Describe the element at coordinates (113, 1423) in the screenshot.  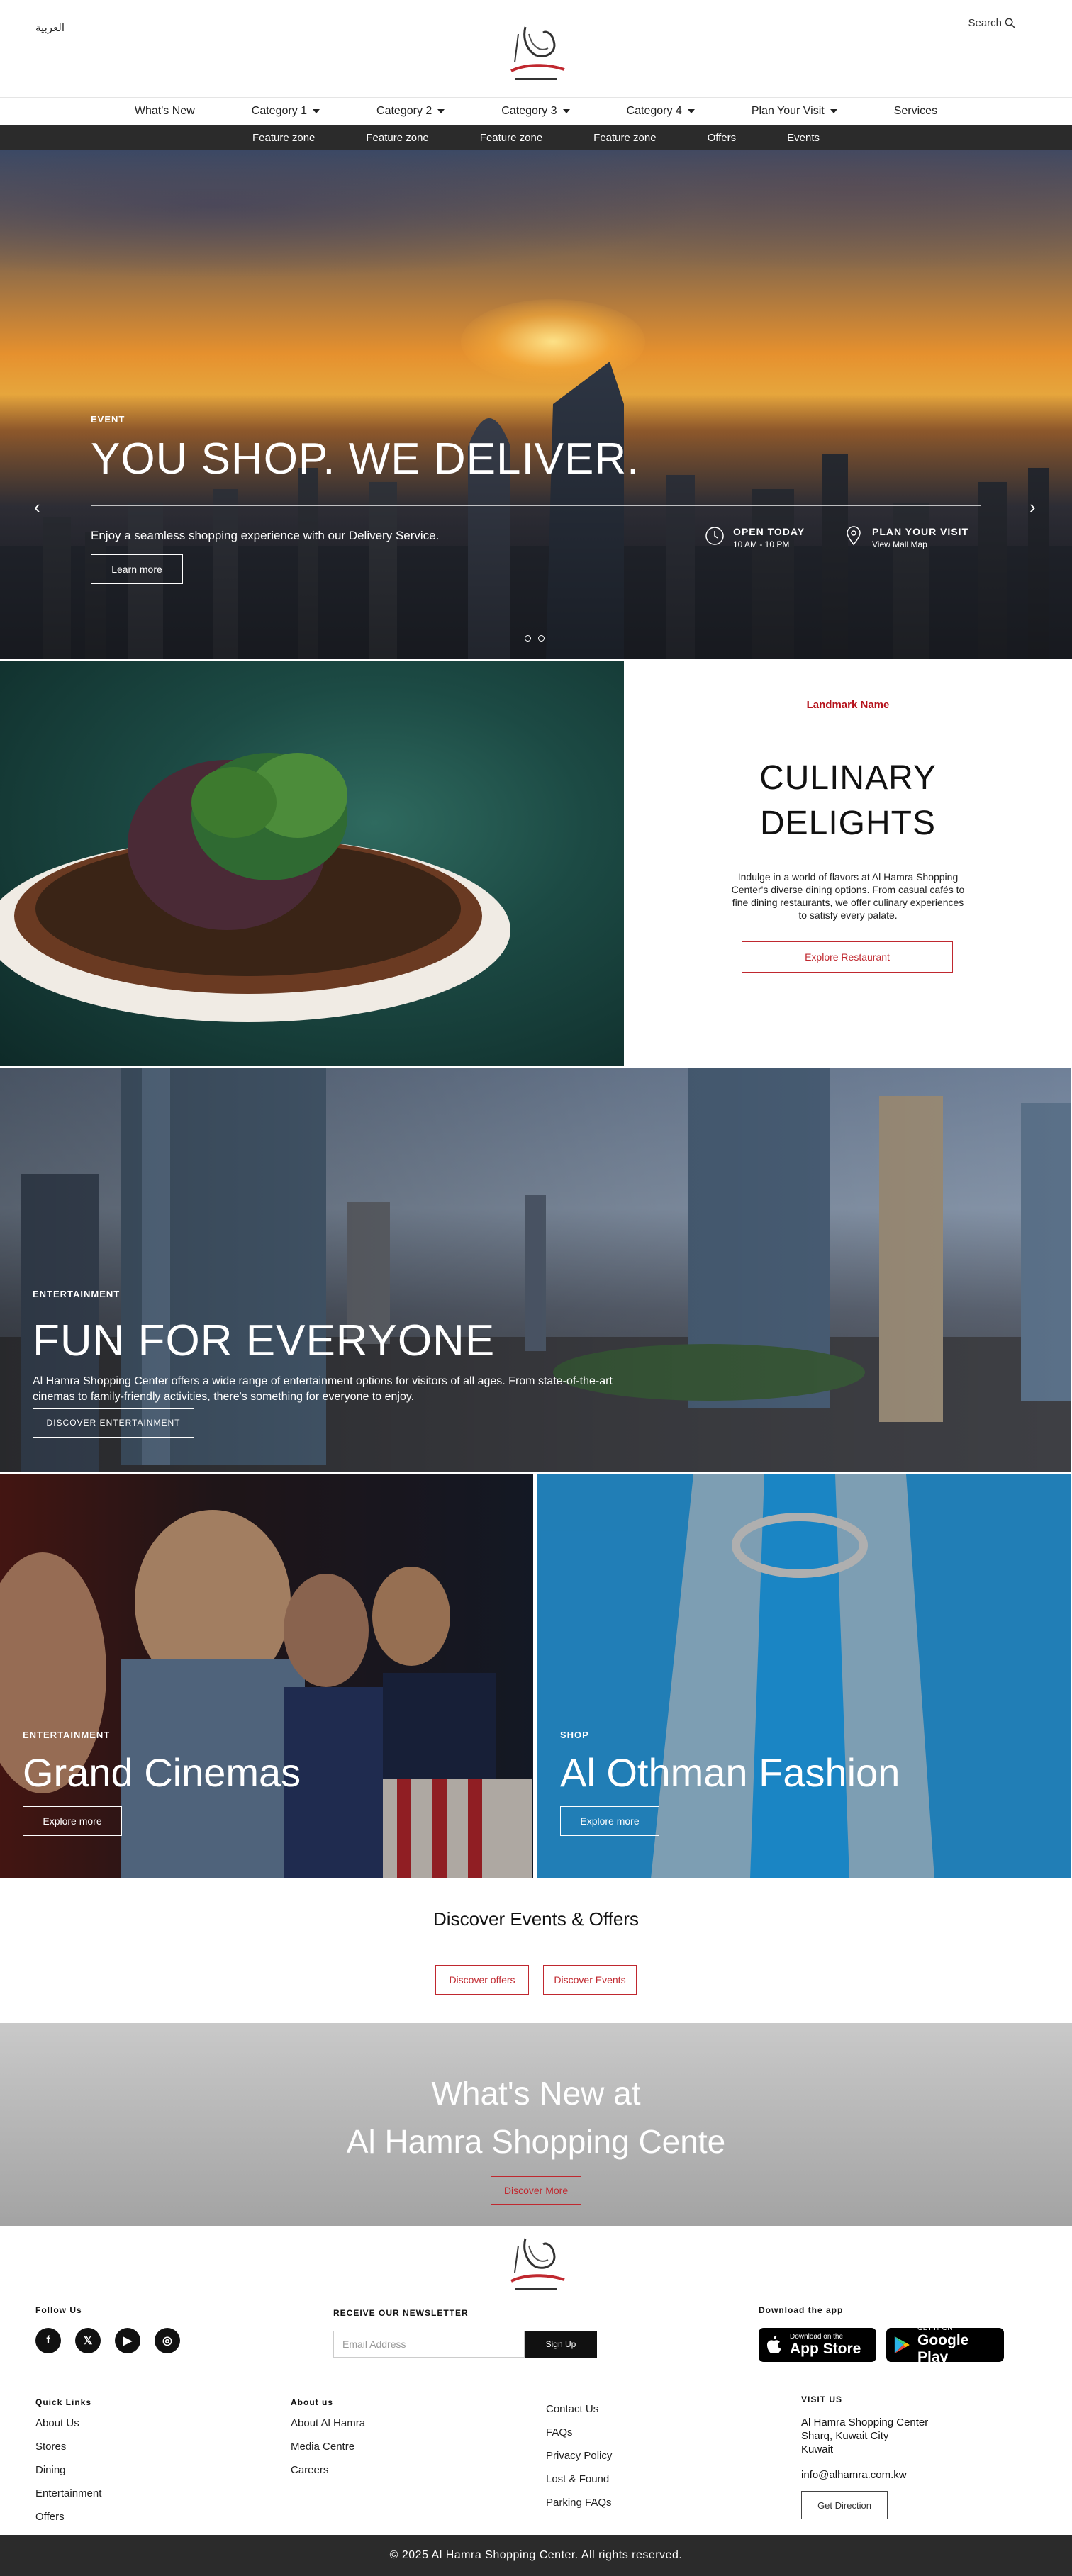
I see `discover-entertainment-button: DISCOVER ENTERTAINMENT` at that location.